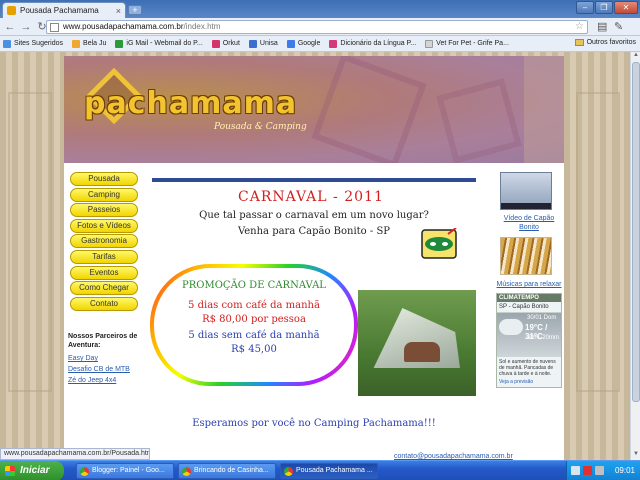 This screenshot has width=640, height=480. I want to click on windows-logo-icon, so click(10, 471).